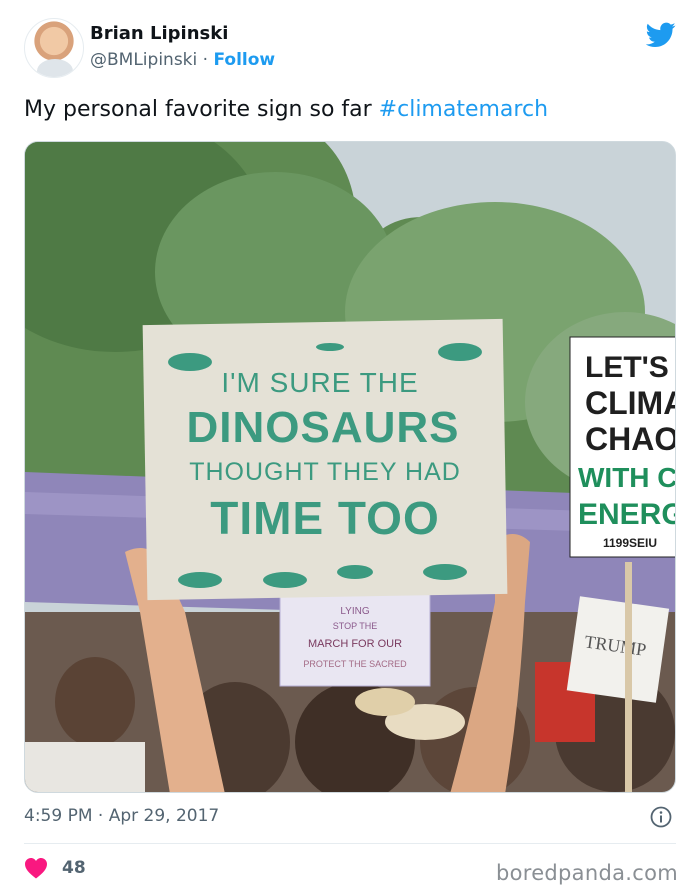 The height and width of the screenshot is (896, 700). I want to click on tweet-timestamp: 4:59 PM · Apr 29, 2017, so click(121, 816).